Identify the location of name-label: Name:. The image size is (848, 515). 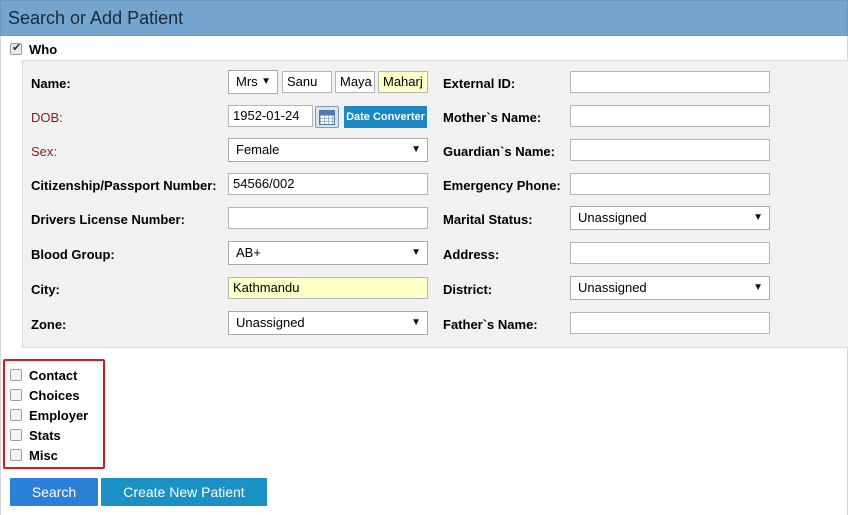
(51, 83).